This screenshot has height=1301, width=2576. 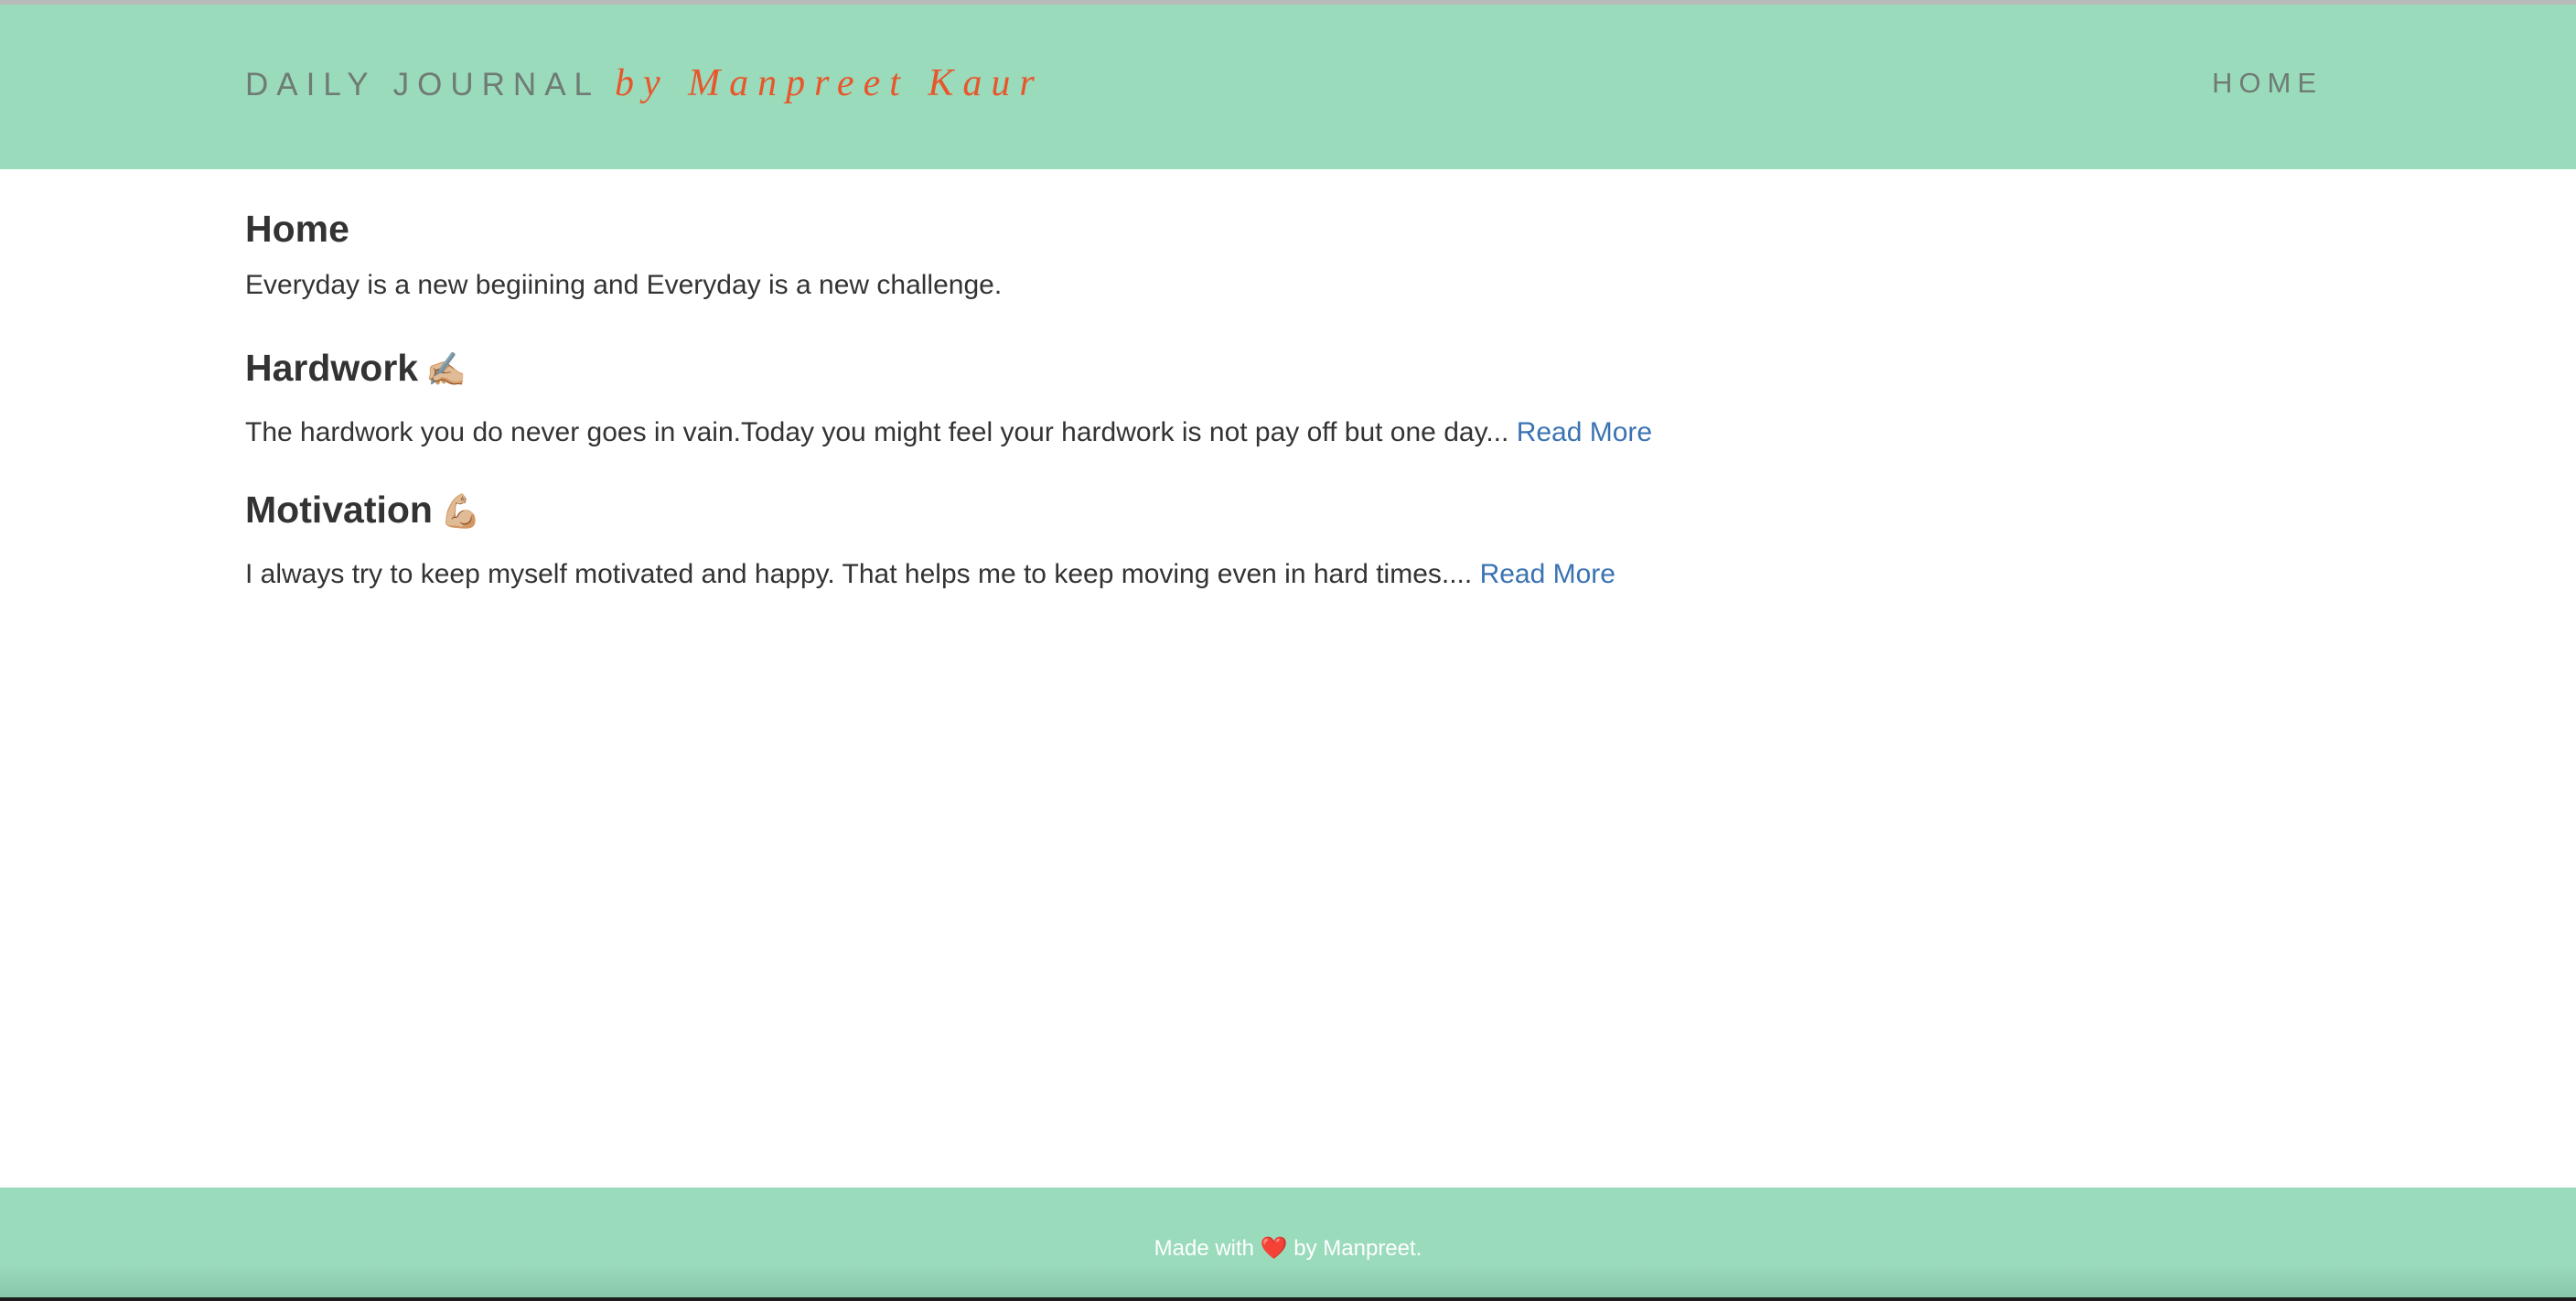 What do you see at coordinates (446, 370) in the screenshot?
I see `writing-hand-icon: ✍🏼` at bounding box center [446, 370].